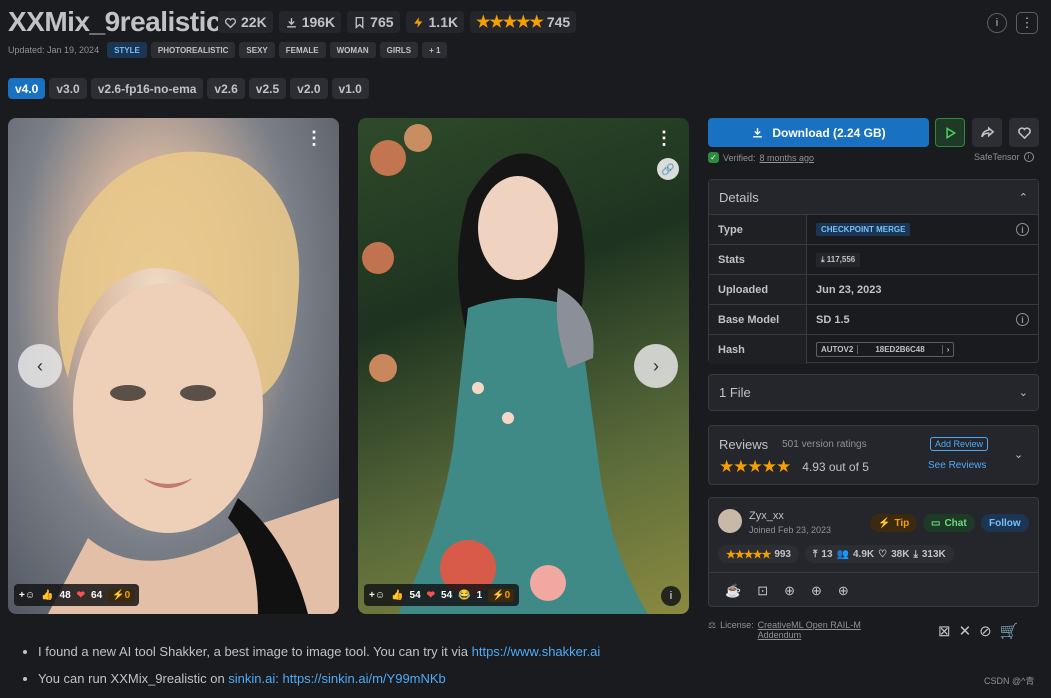 Image resolution: width=1051 pixels, height=698 pixels. I want to click on laugh-icon: 😂, so click(464, 595).